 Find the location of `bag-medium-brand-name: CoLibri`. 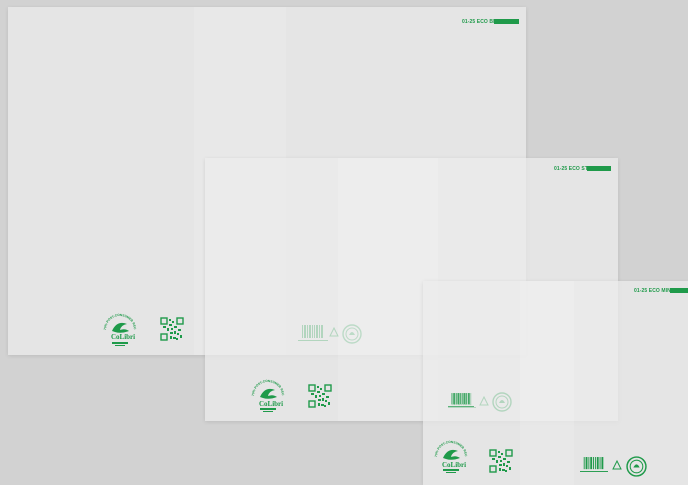

bag-medium-brand-name: CoLibri is located at coordinates (271, 404).